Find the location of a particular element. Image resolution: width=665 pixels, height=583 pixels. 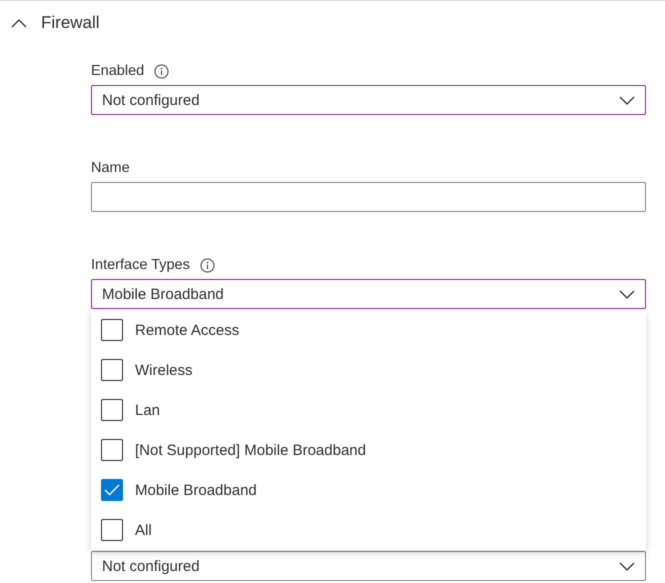

chevron-icon is located at coordinates (19, 23).